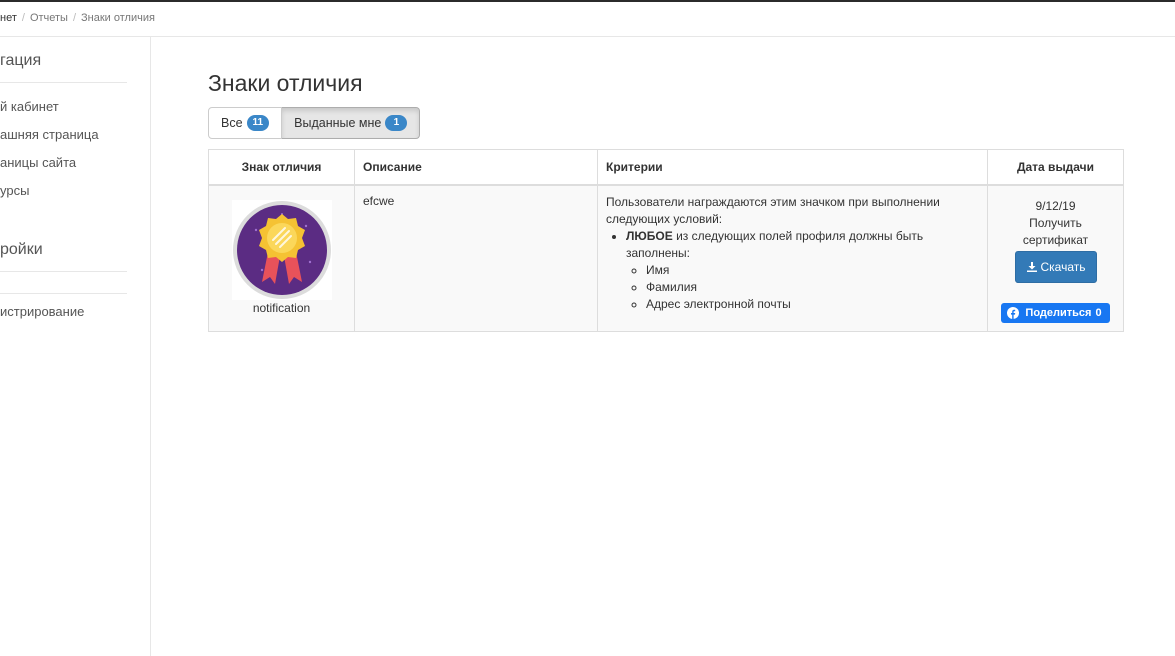 This screenshot has height=656, width=1175. What do you see at coordinates (792, 167) in the screenshot?
I see `column-header-criteria: Критерии` at bounding box center [792, 167].